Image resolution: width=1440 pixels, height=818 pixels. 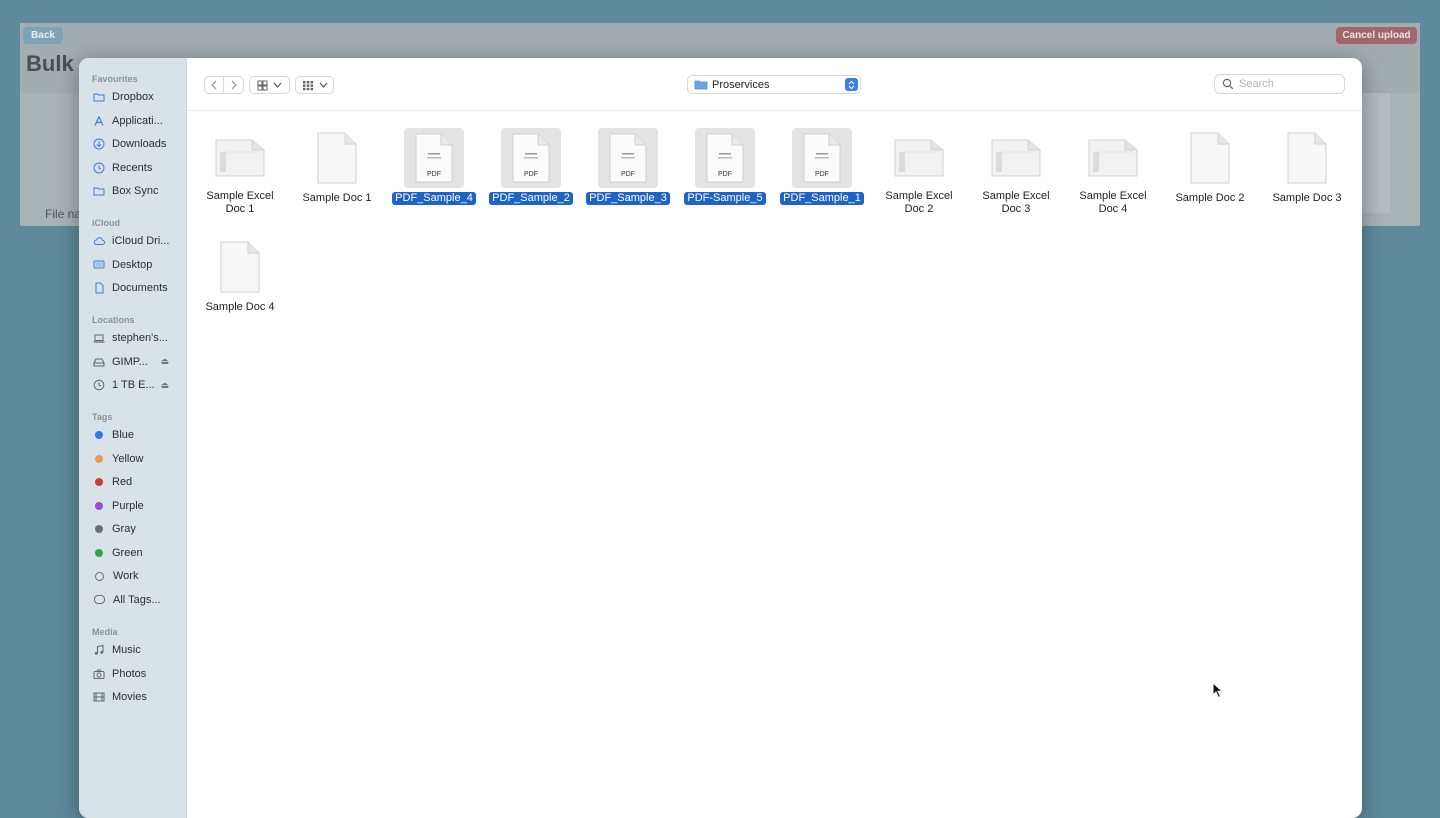 I want to click on sidebar-item-gimp: GIMP... ⏏, so click(x=139, y=362).